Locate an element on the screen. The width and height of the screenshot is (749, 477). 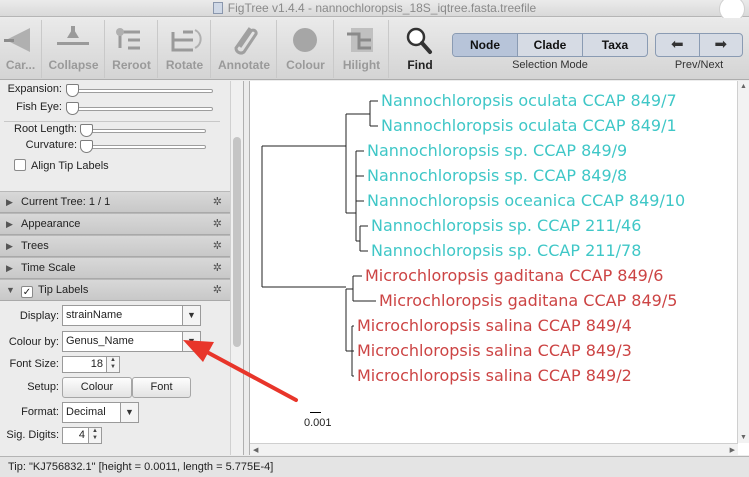
arrow-right-icon: ➡ is located at coordinates (721, 44).